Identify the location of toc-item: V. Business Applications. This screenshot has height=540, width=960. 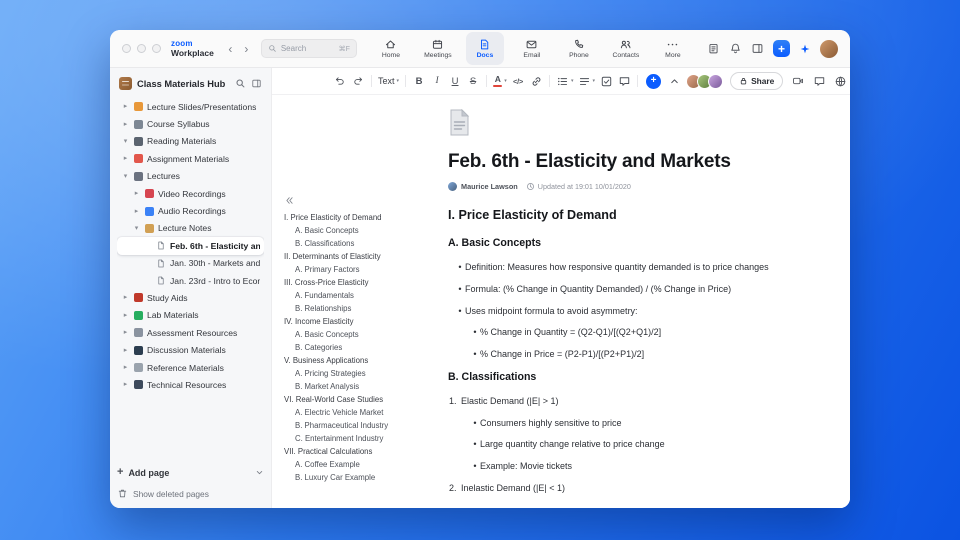
(364, 360).